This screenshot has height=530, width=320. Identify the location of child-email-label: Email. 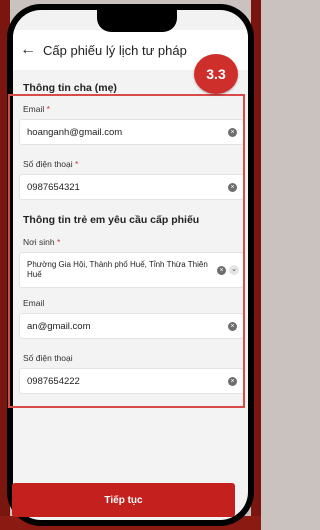
(34, 303).